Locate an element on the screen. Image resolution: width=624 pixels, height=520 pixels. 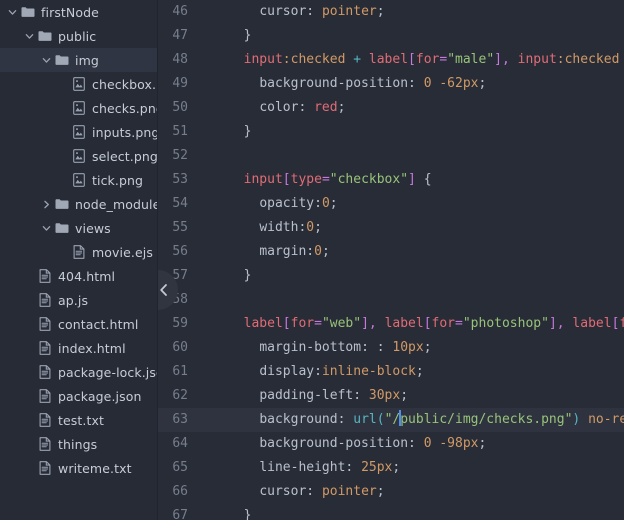
tree-item-label: movie.ejs is located at coordinates (122, 252).